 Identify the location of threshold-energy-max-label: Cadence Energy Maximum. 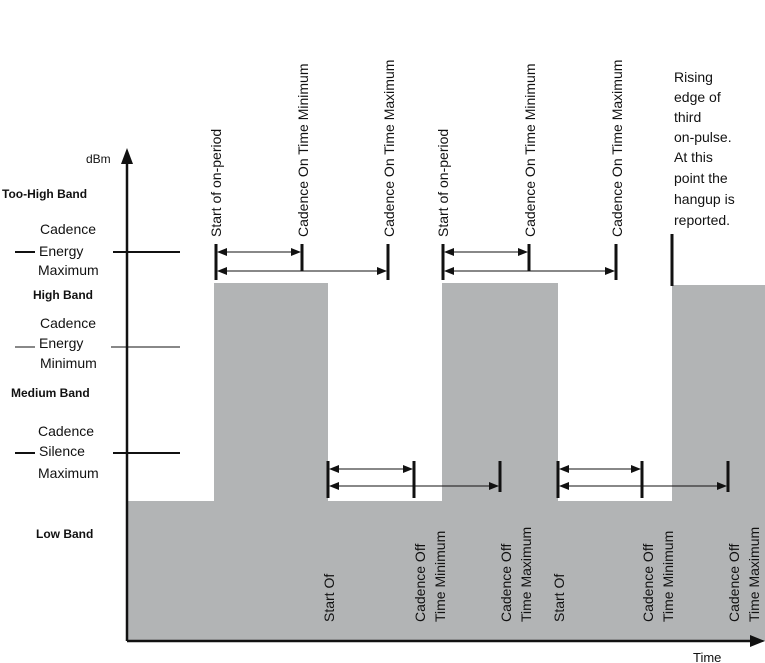
(68, 249).